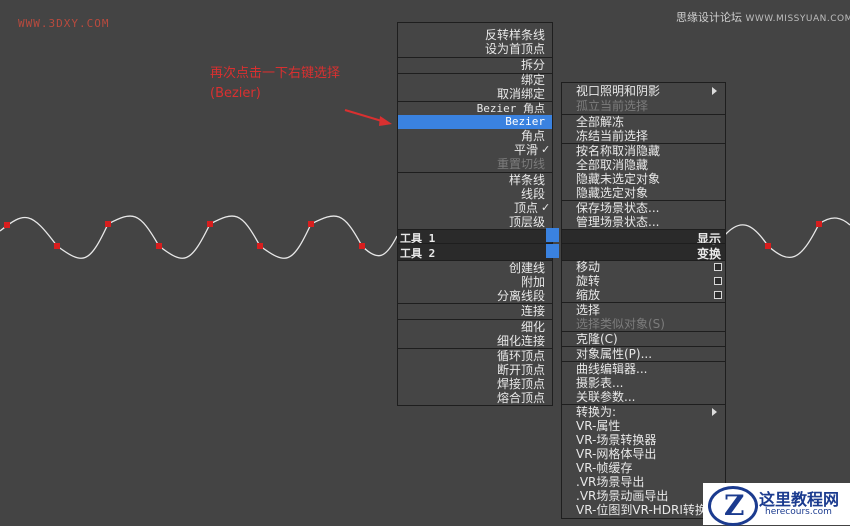 The image size is (850, 526). Describe the element at coordinates (475, 282) in the screenshot. I see `menu-item-attach: 附加` at that location.